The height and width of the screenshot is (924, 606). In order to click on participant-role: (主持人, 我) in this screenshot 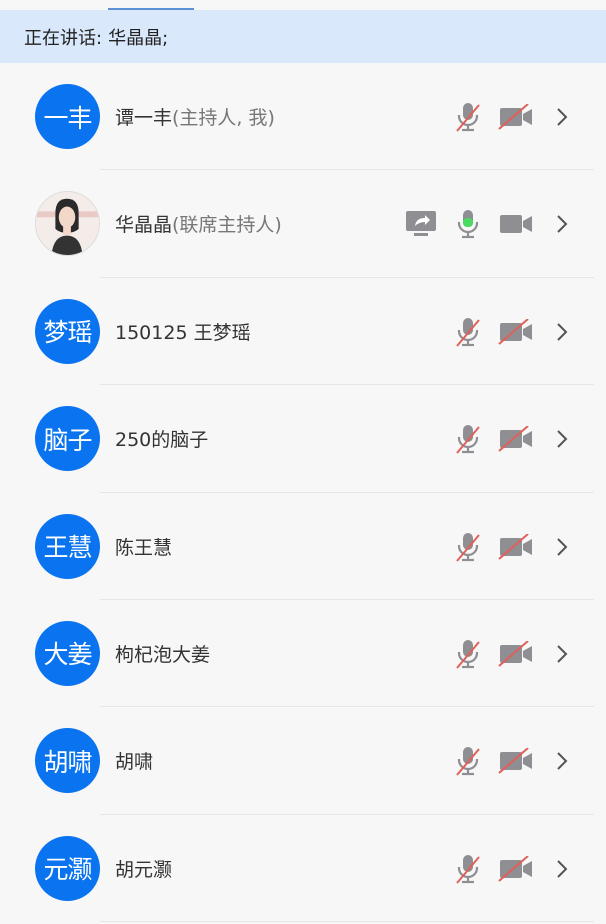, I will do `click(223, 118)`.